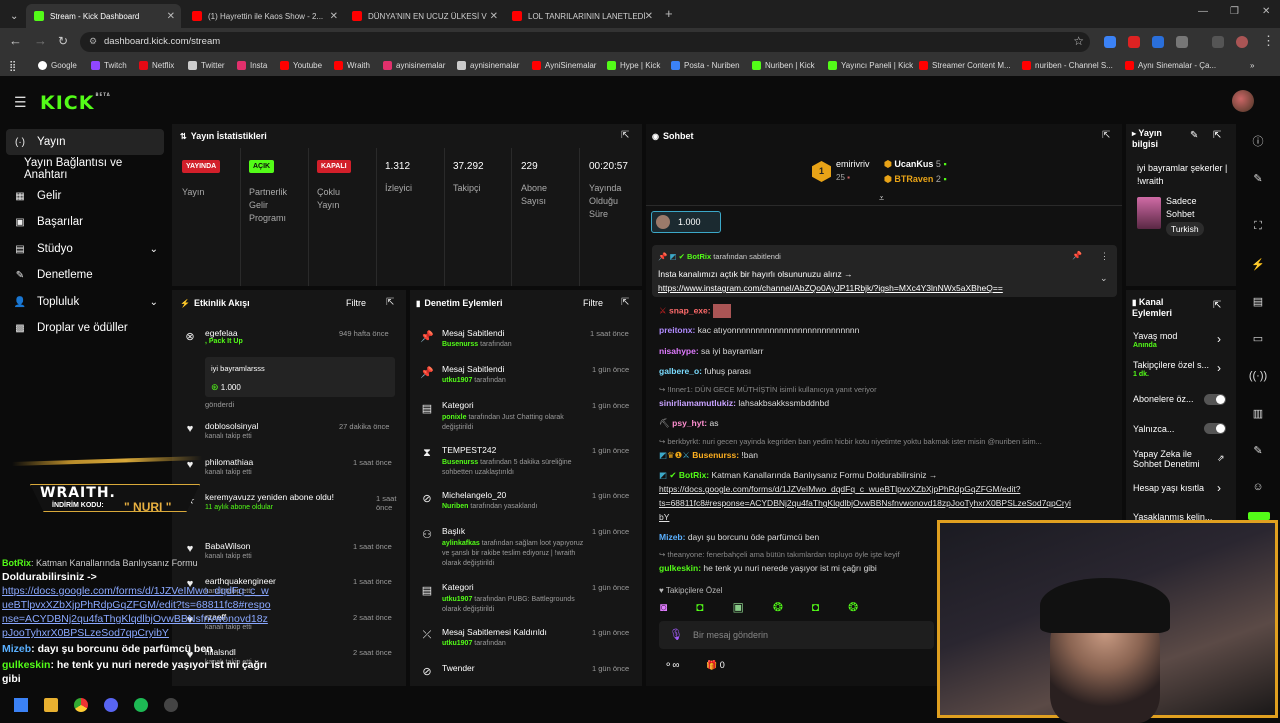 The image size is (1280, 723). What do you see at coordinates (1173, 459) in the screenshot?
I see `ai-moderation-item: Yapay Zeka ile Sohbet Denetimi` at bounding box center [1173, 459].